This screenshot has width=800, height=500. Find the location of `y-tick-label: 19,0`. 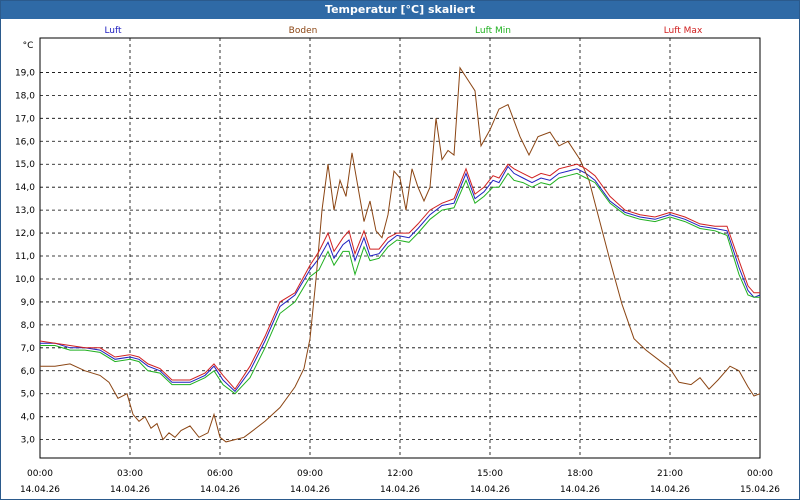

y-tick-label: 19,0 is located at coordinates (25, 73).